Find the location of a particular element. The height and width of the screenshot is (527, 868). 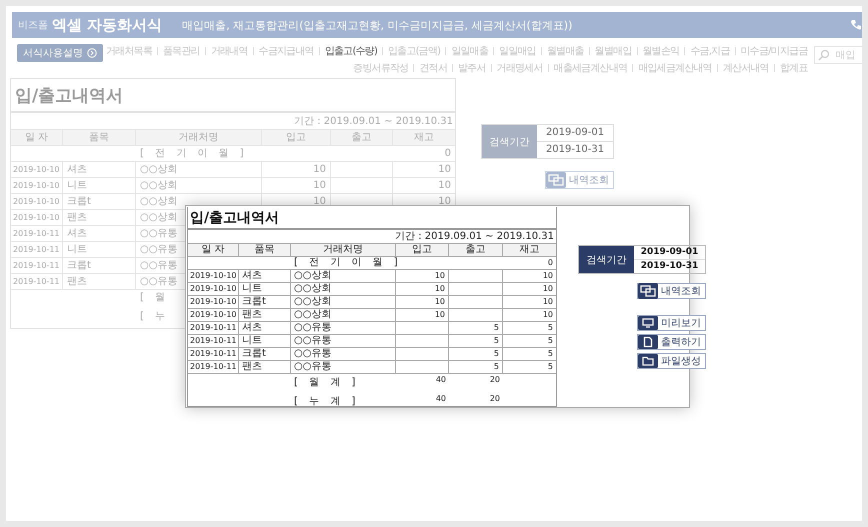

nav-link: 견적서 is located at coordinates (433, 68).